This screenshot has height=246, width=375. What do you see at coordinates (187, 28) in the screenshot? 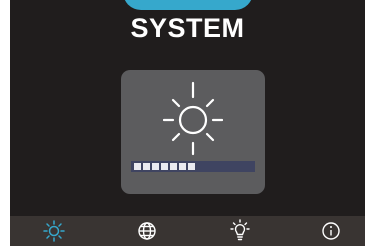
I see `page-title: SYSTEM` at bounding box center [187, 28].